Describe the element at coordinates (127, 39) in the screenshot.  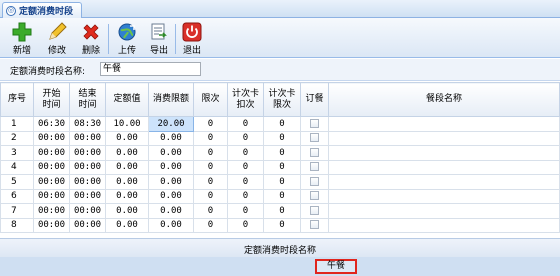
I see `upload-button: 上传` at that location.